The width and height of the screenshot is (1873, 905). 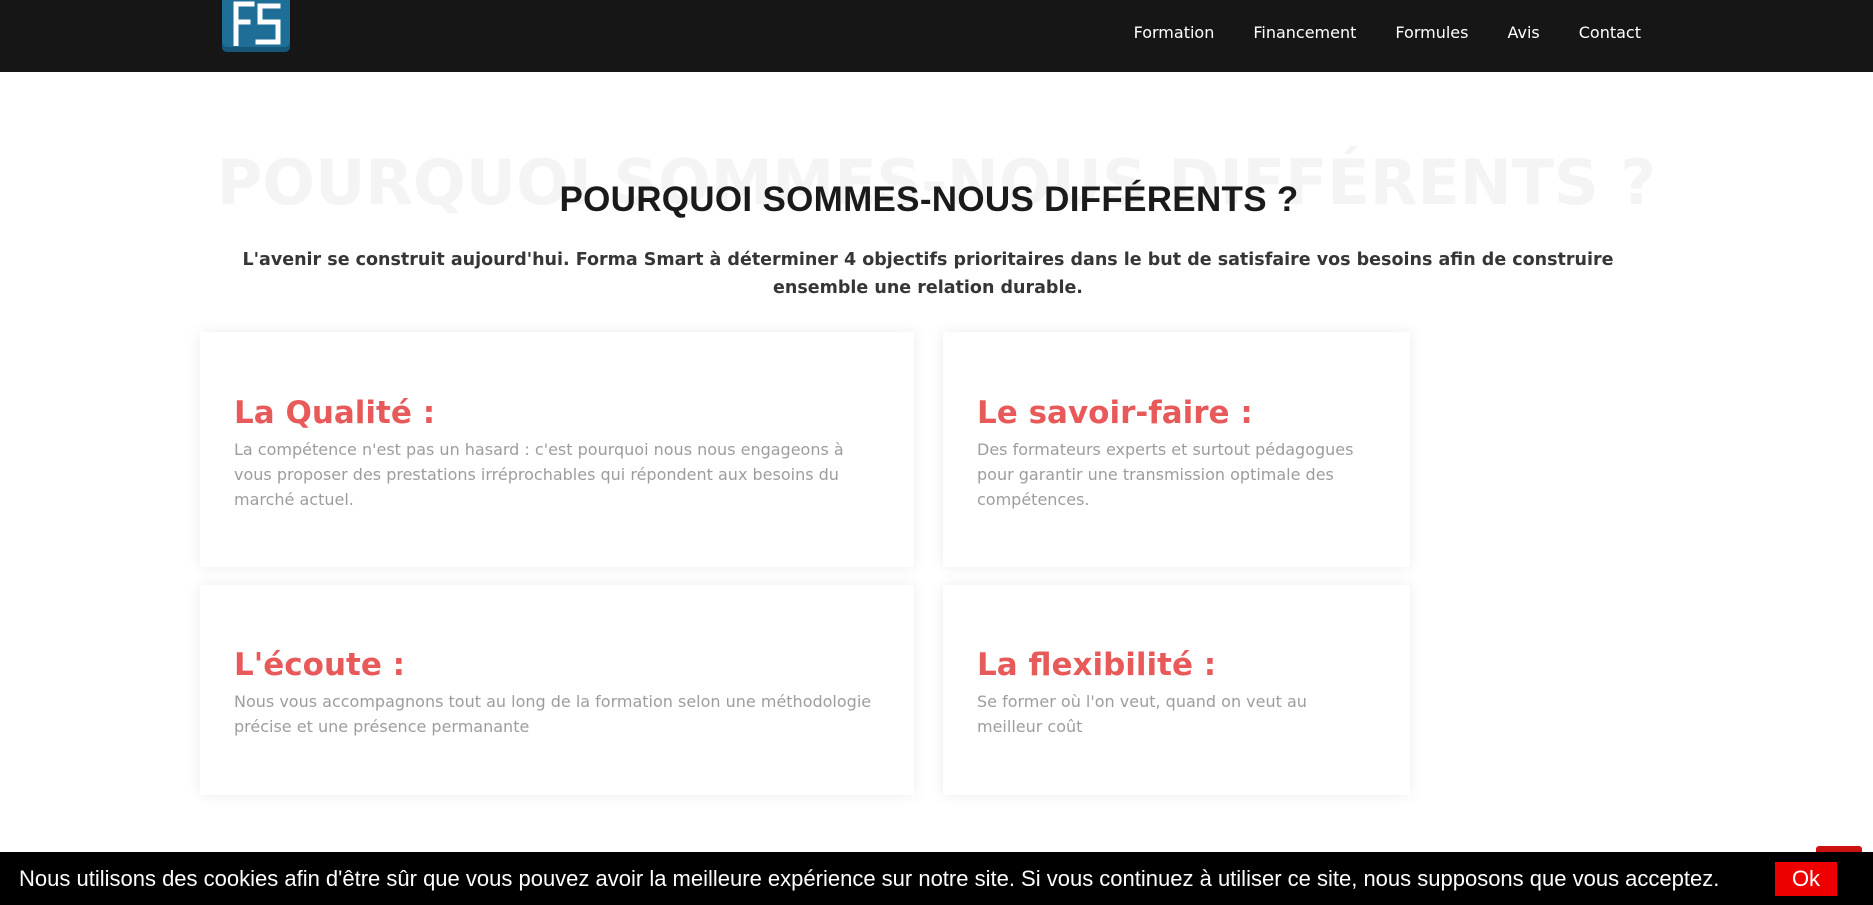 I want to click on card-title: Le savoir-faire :, so click(x=1115, y=413).